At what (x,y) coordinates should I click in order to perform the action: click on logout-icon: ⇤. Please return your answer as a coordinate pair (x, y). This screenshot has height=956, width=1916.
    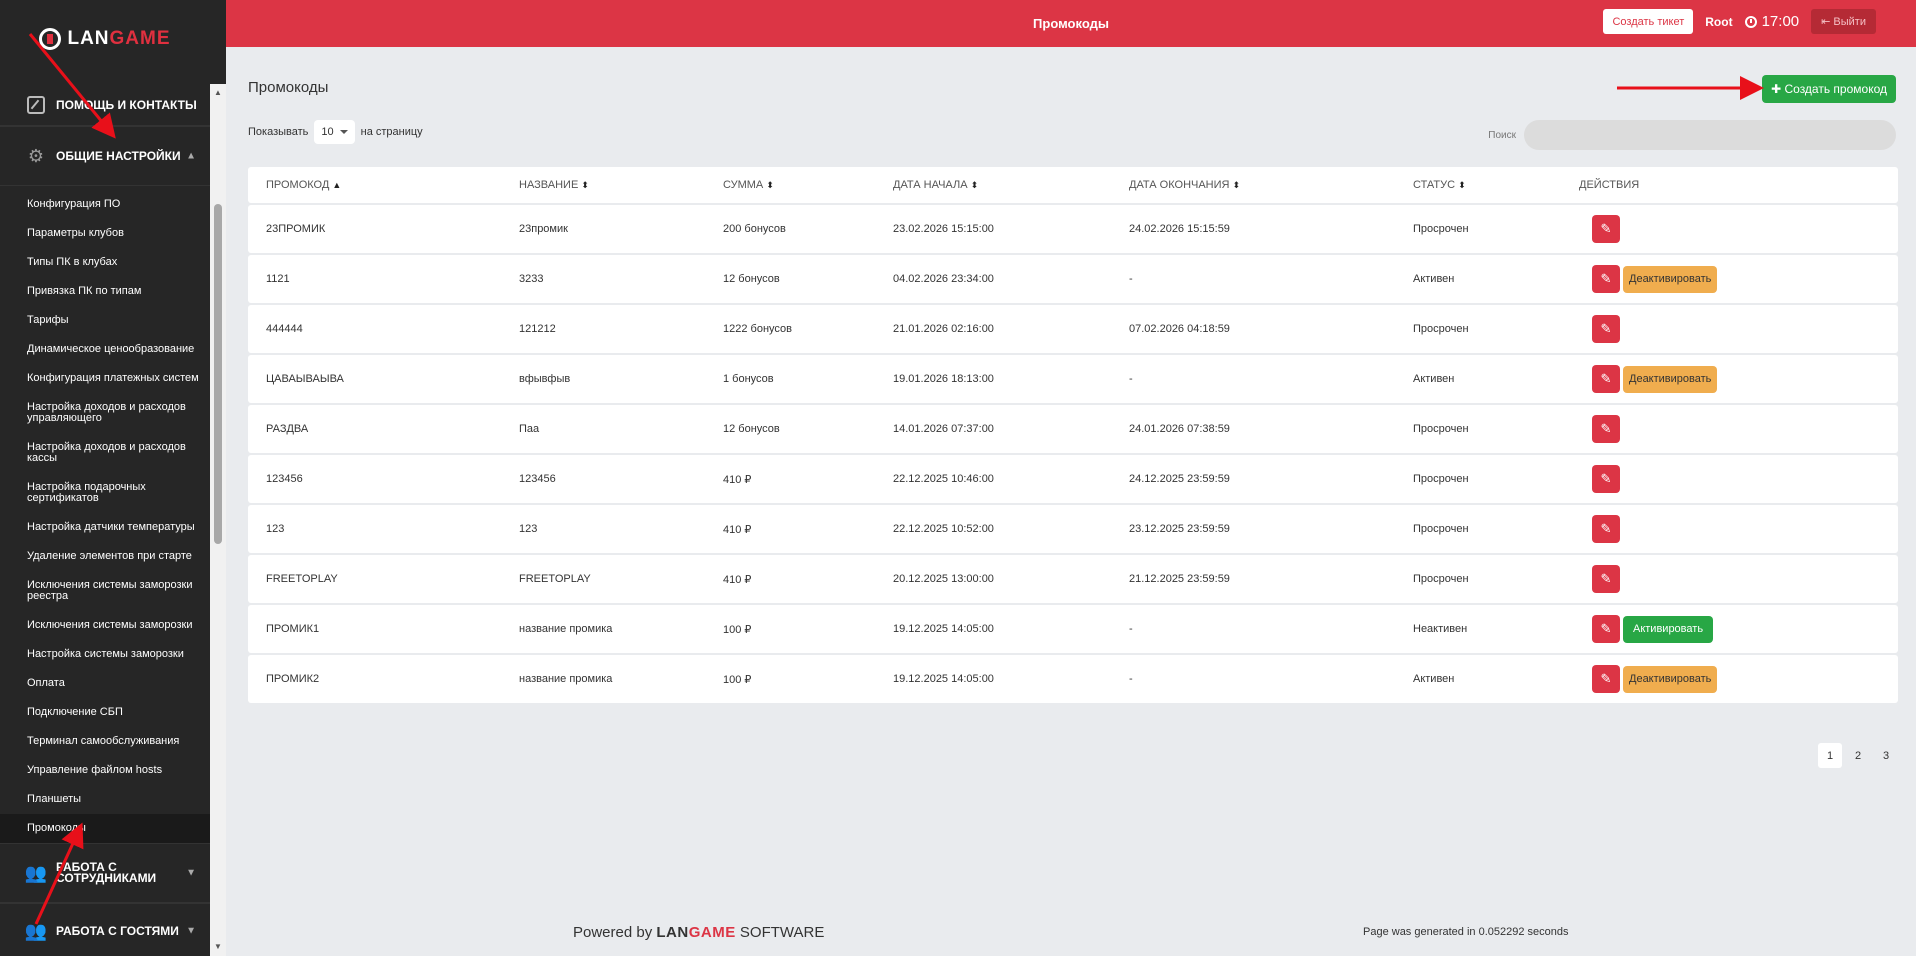
    Looking at the image, I should click on (1826, 22).